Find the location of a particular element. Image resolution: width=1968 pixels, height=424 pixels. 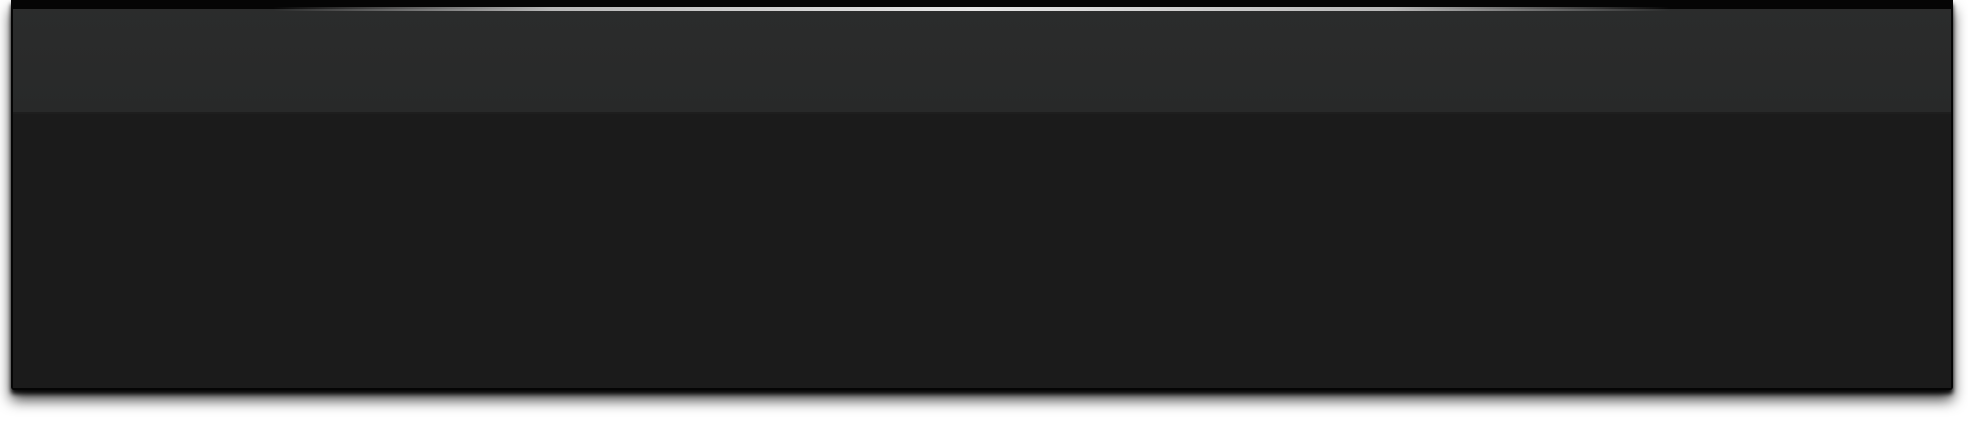

header-highlight is located at coordinates (972, 9).